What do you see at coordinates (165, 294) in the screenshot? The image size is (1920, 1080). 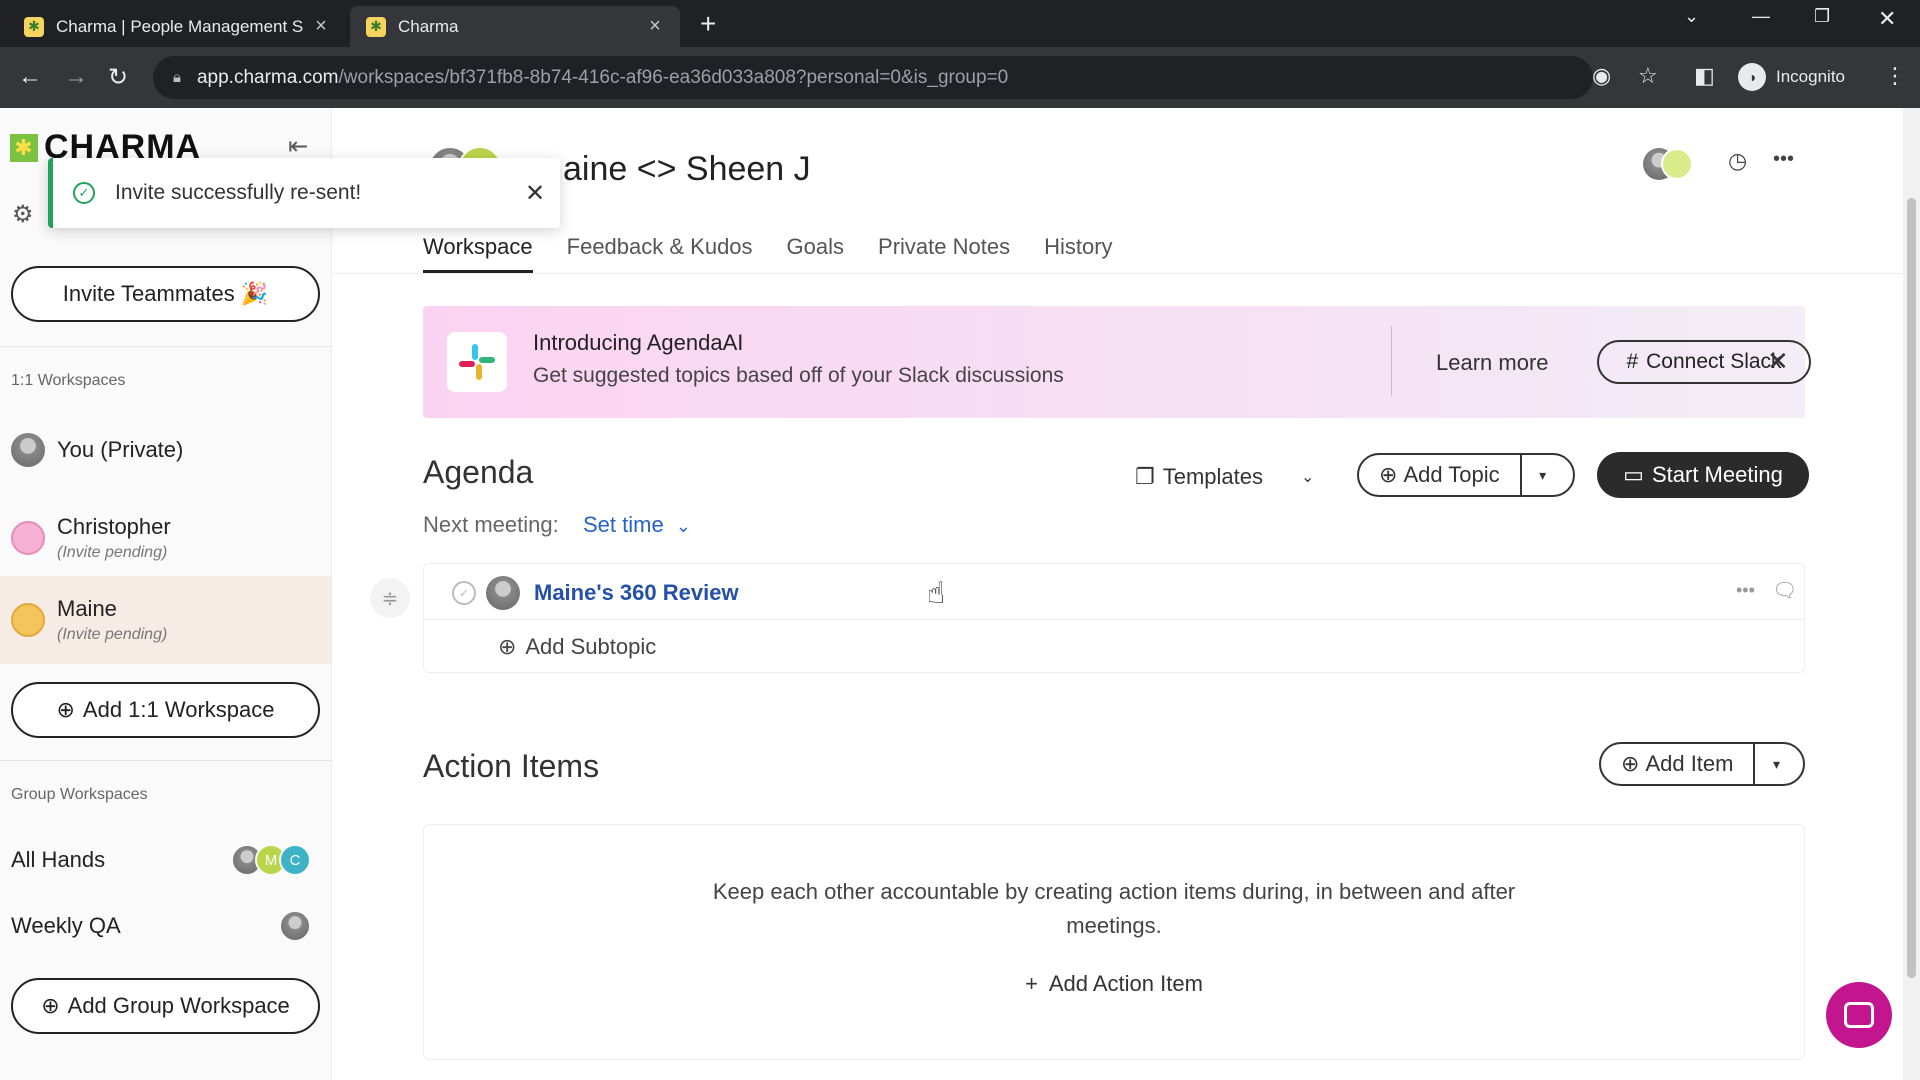 I see `invite-teammates-button: Invite Teammates 🎉` at bounding box center [165, 294].